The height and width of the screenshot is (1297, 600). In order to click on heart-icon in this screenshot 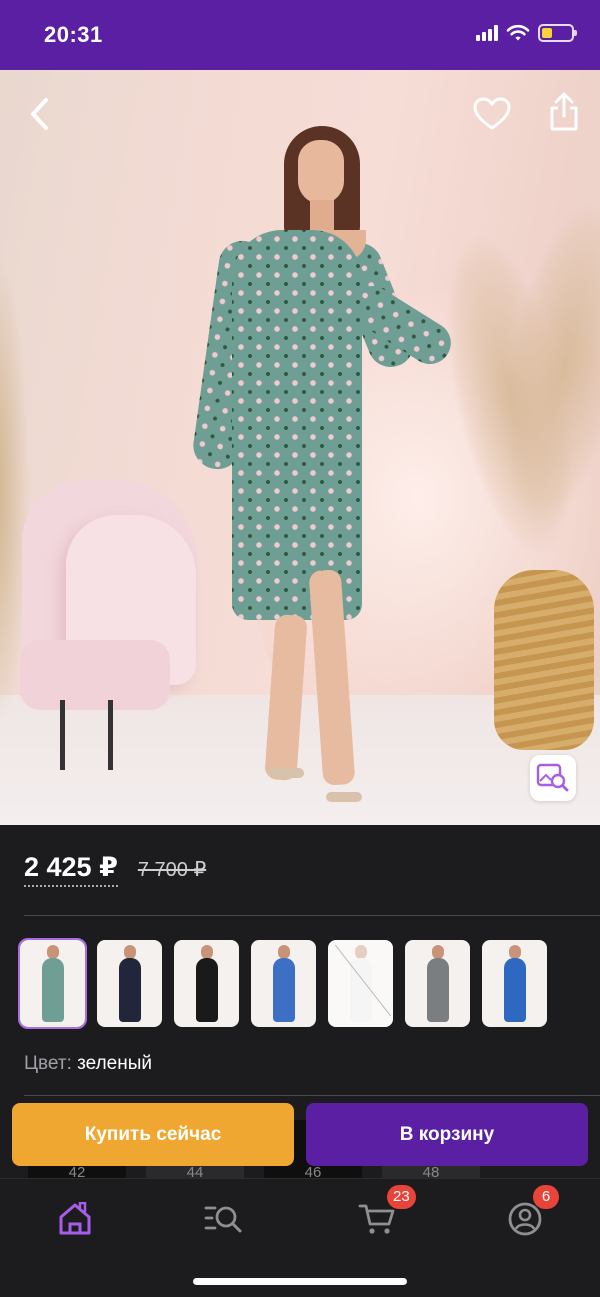, I will do `click(492, 113)`.